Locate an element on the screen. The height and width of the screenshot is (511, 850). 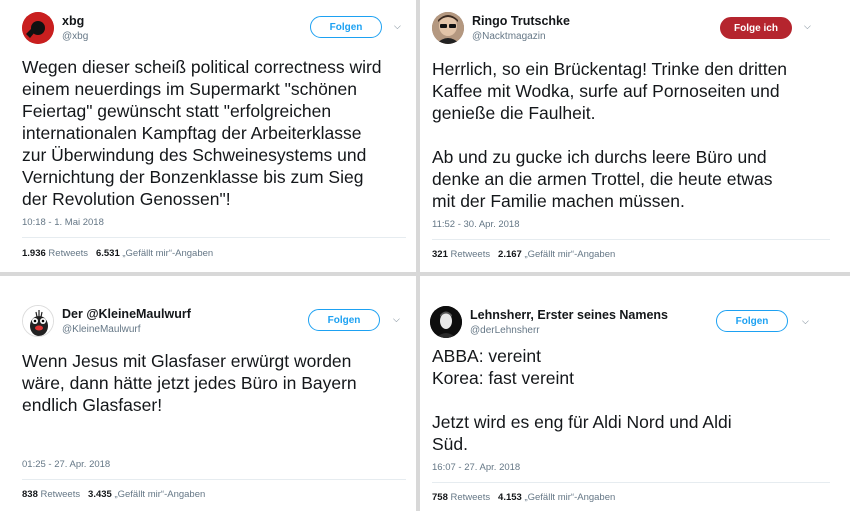
avatar-ringo-icon is located at coordinates (448, 28).